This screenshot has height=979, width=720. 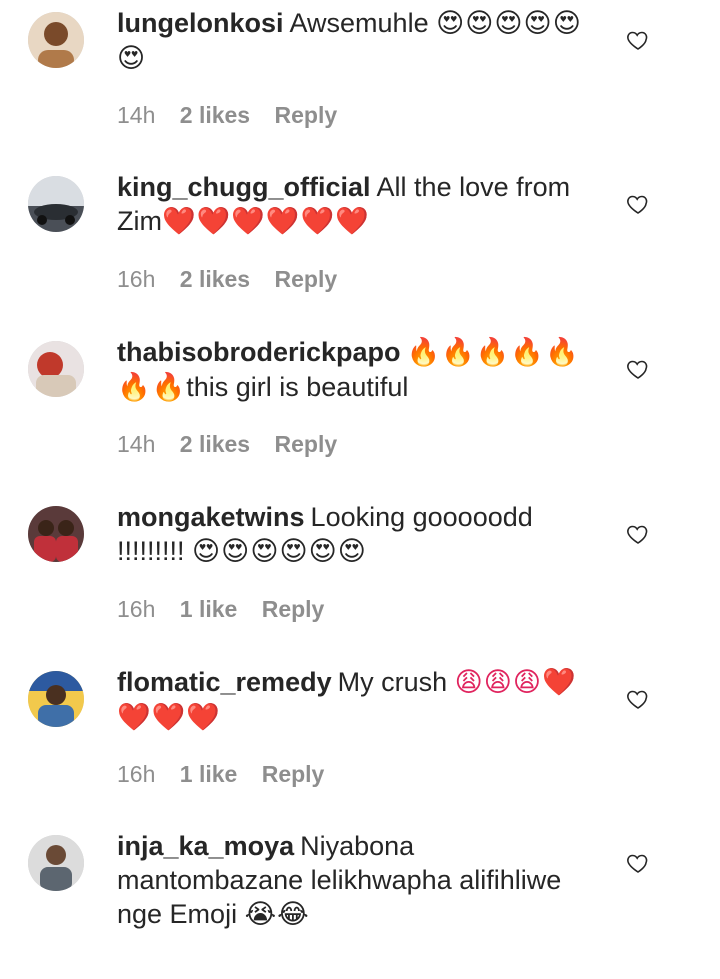 What do you see at coordinates (362, 41) in the screenshot?
I see `comment-text: lungelonkosi Awsemuhle 😍😍😍😍😍😍` at bounding box center [362, 41].